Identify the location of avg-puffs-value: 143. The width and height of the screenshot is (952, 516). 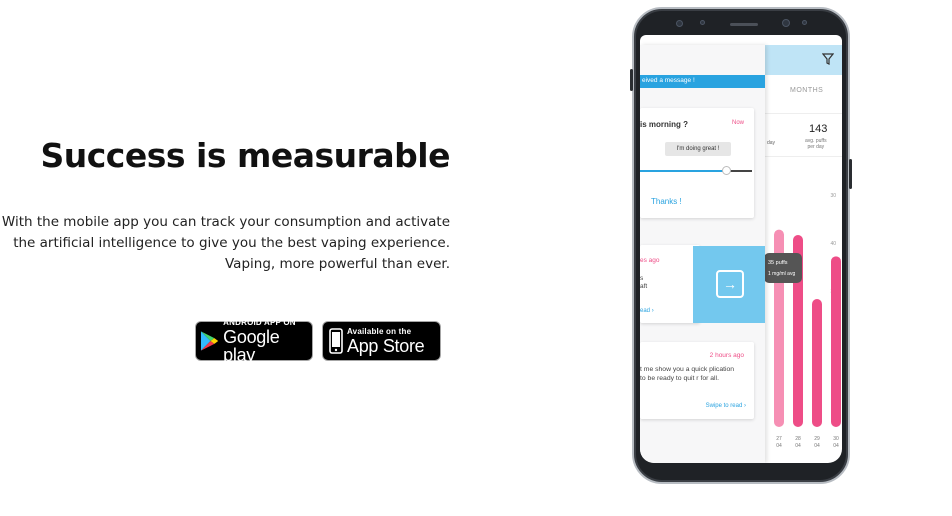
(818, 129).